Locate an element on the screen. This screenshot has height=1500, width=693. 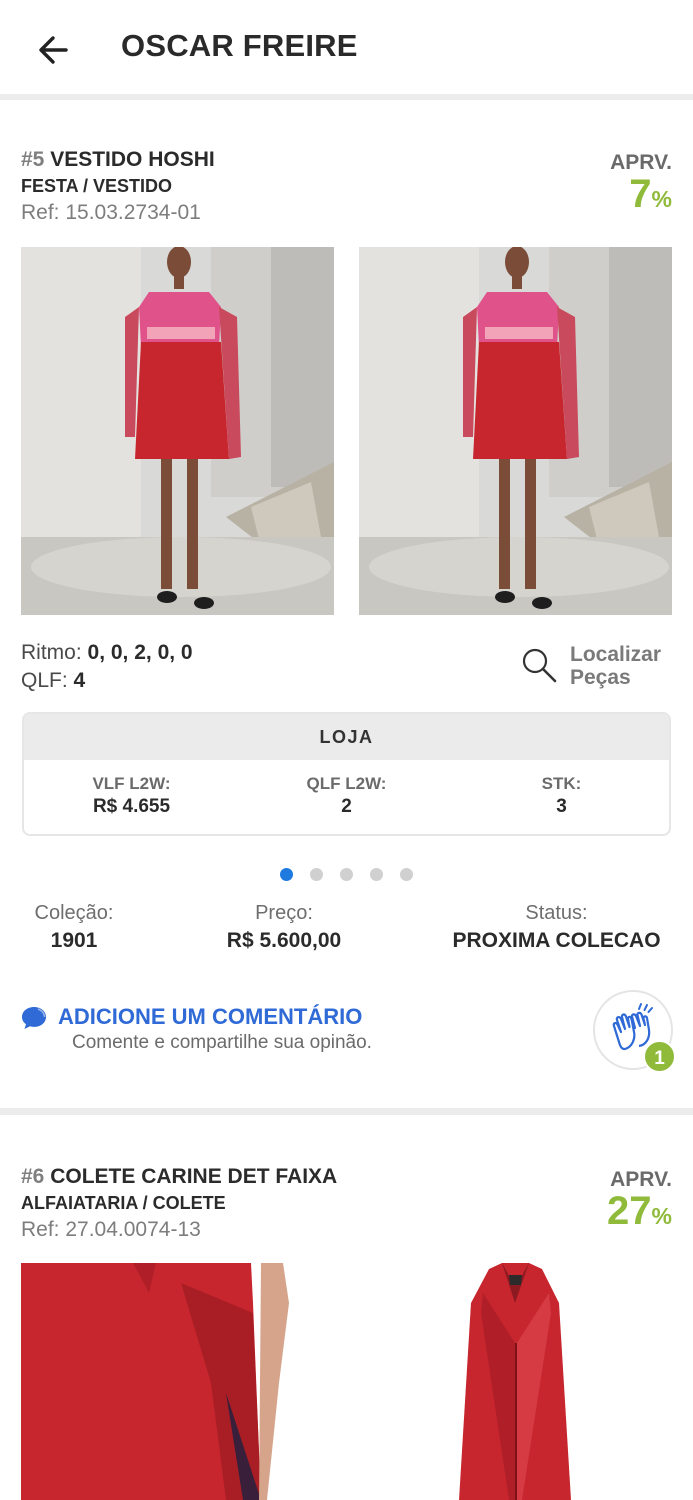
loja-panel: LOJA VLF L2W: R$ 4.655 QLF L2W: 2 STK: 3 is located at coordinates (346, 774).